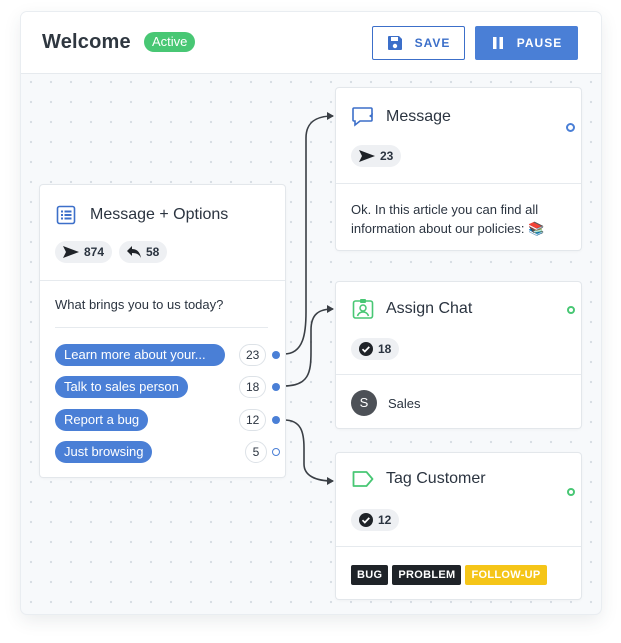  Describe the element at coordinates (375, 520) in the screenshot. I see `done-count-badge: 12` at that location.